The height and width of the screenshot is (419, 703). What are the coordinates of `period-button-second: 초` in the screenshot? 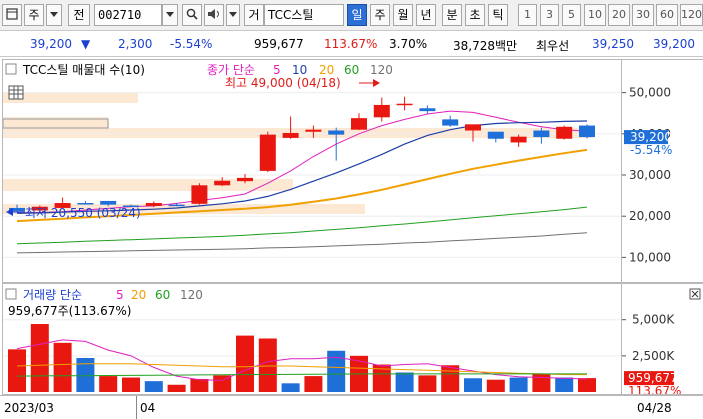 It's located at (475, 15).